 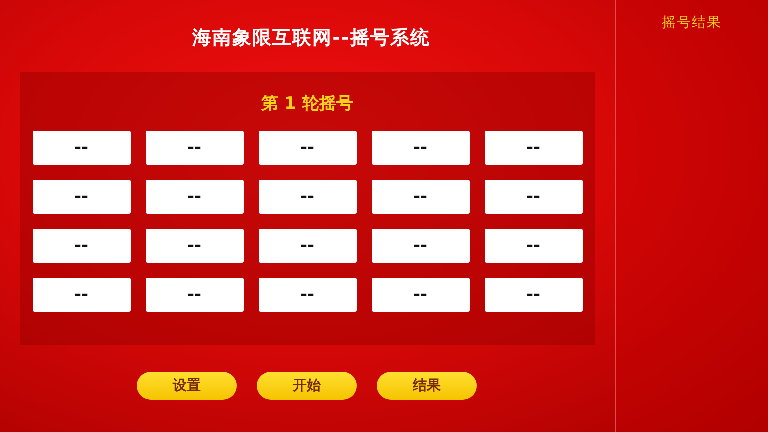 What do you see at coordinates (692, 23) in the screenshot?
I see `results-title: 摇号结果` at bounding box center [692, 23].